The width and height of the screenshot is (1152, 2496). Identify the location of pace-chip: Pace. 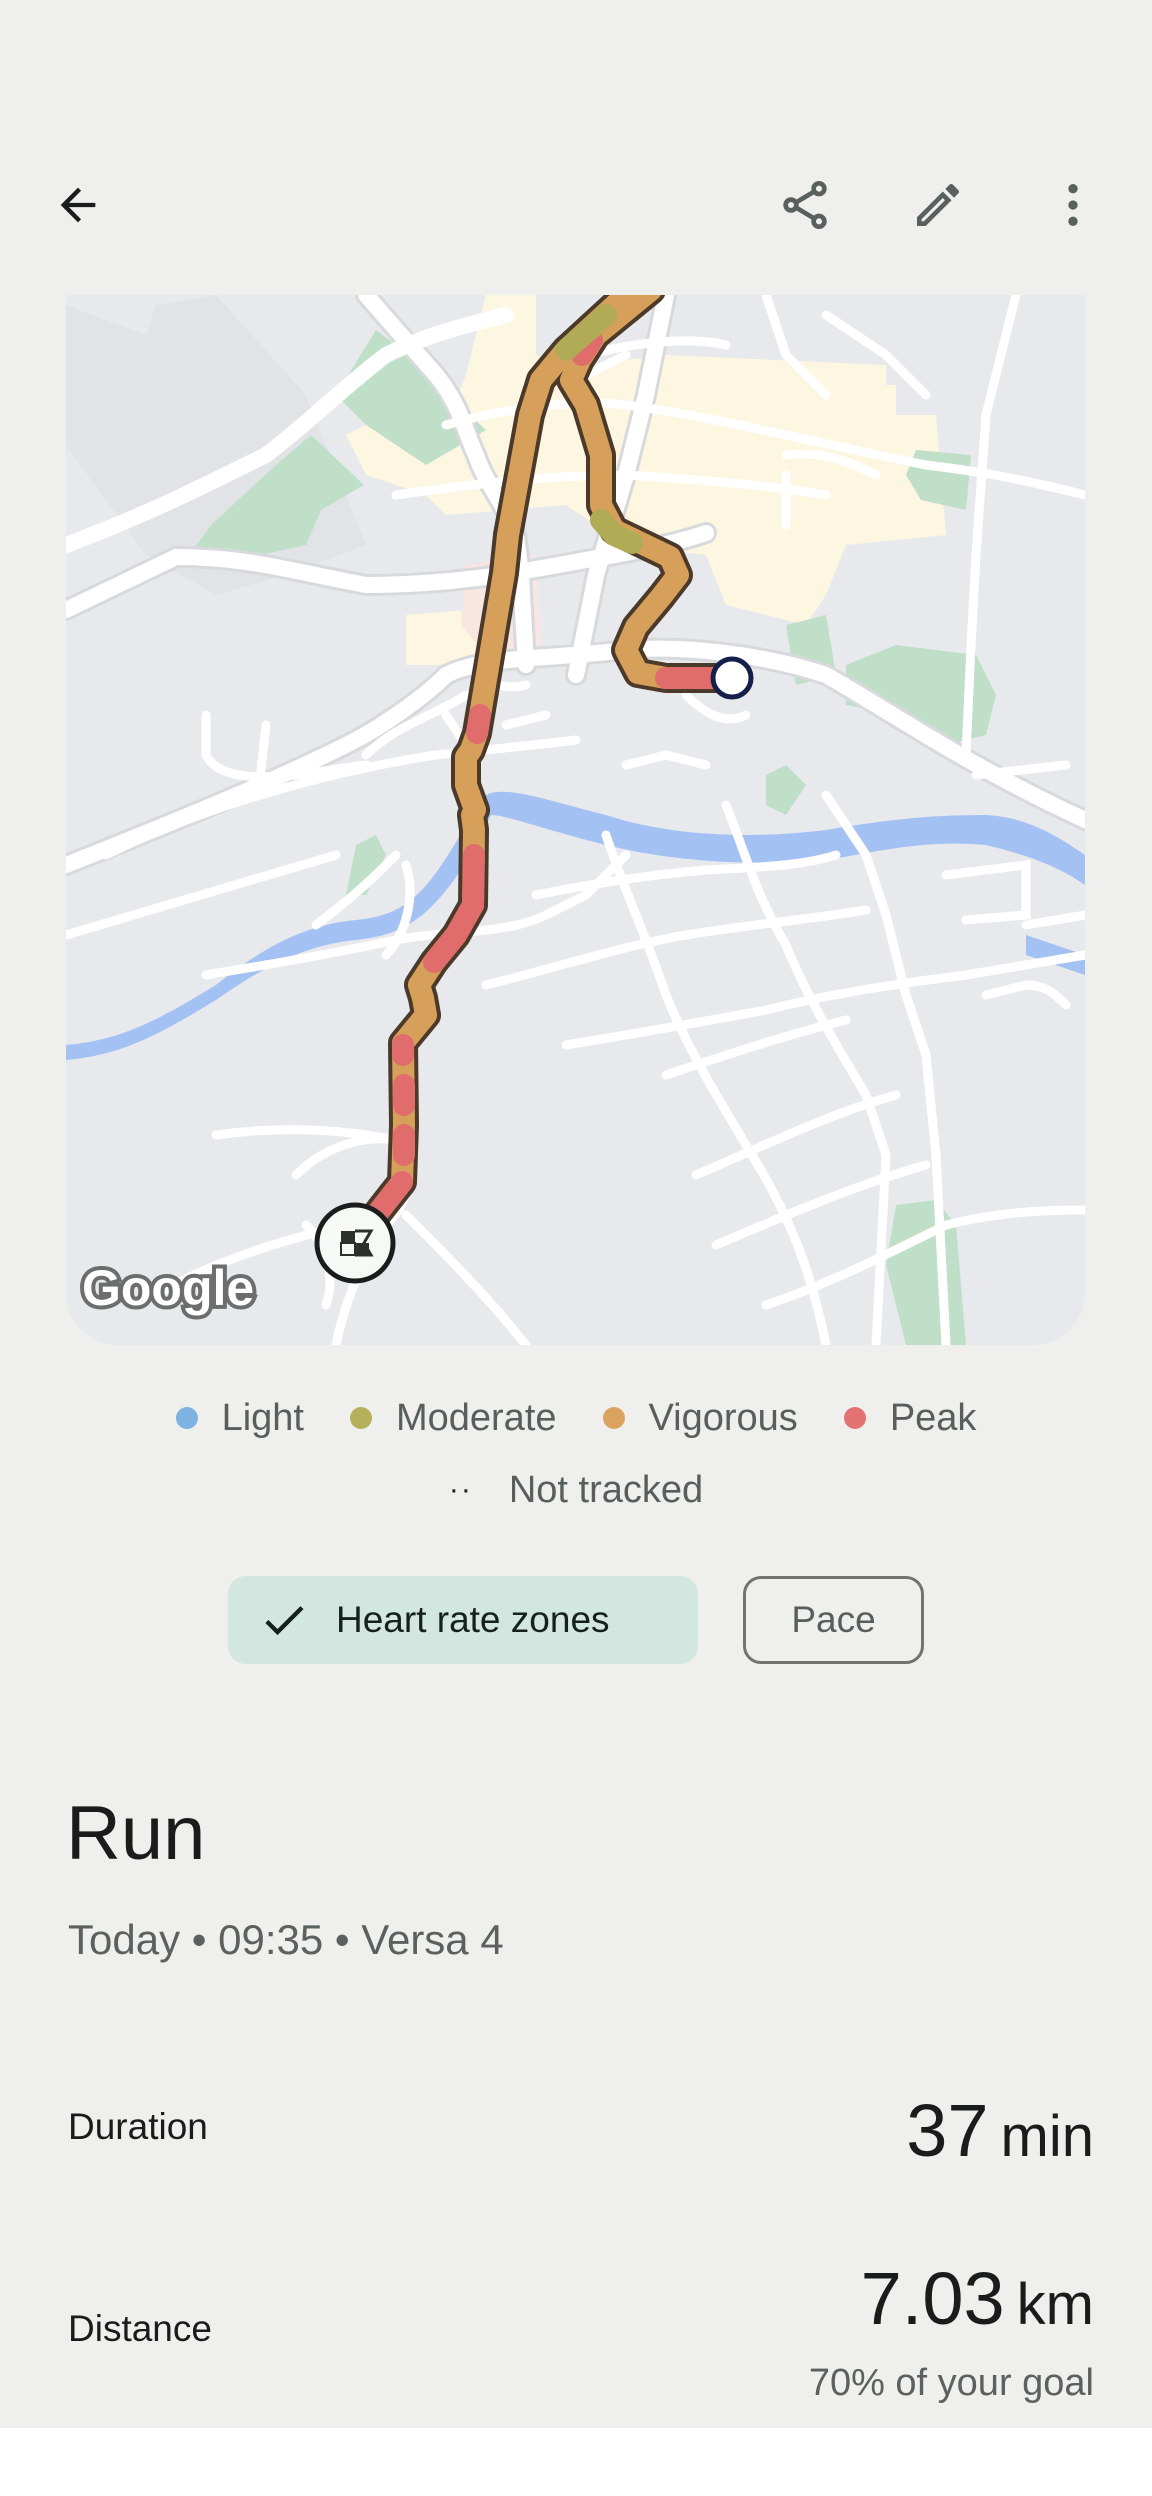
(833, 1620).